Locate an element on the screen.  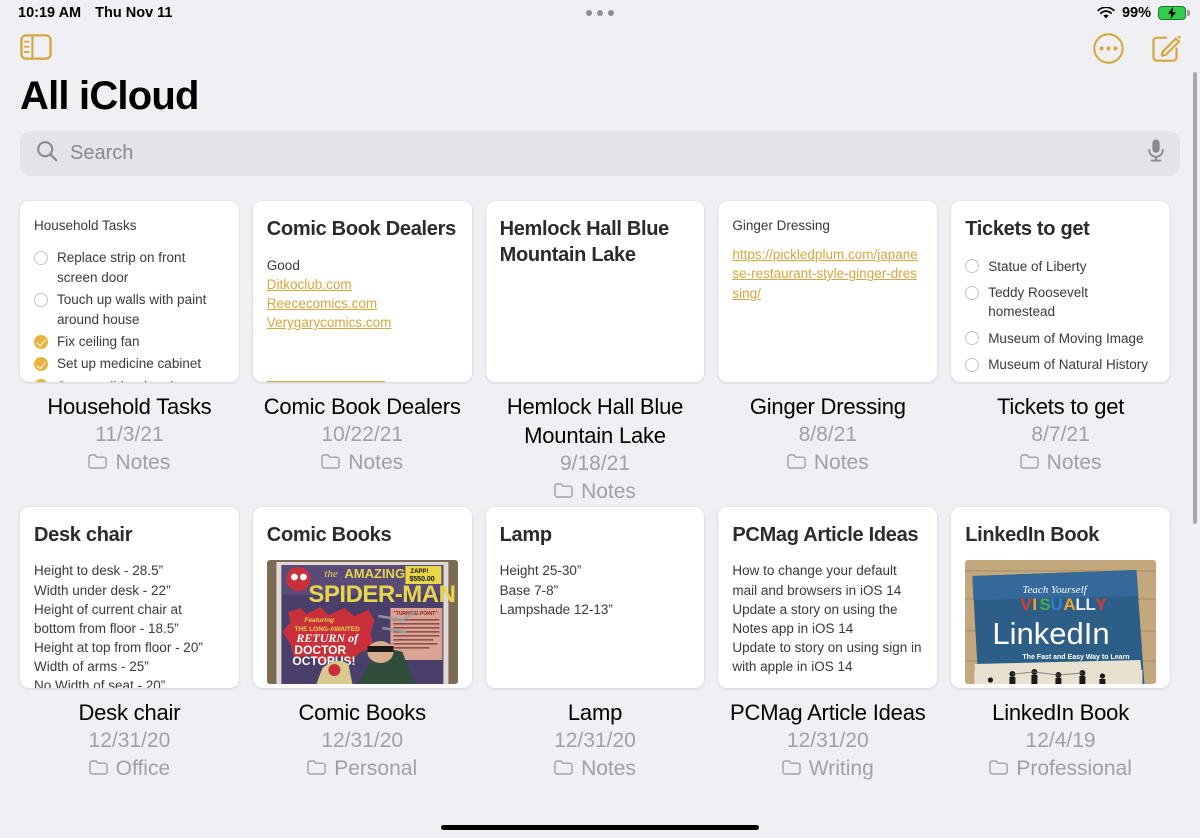
preview-body: Height 25-30” Base 7-8” Lampshade 12-13” is located at coordinates (595, 589).